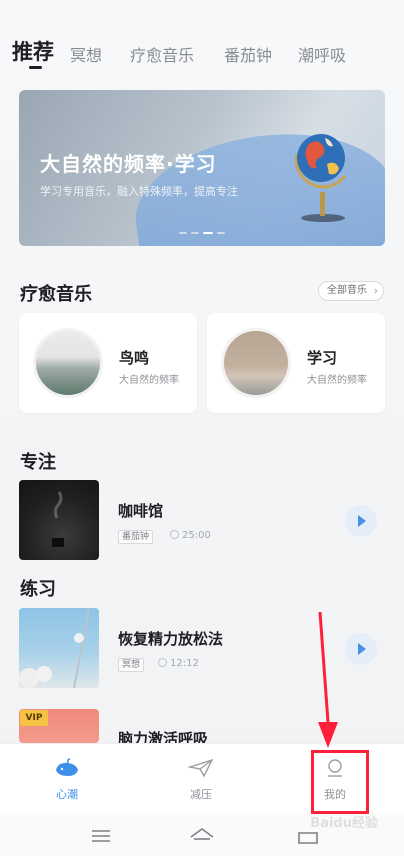 The height and width of the screenshot is (856, 404). Describe the element at coordinates (208, 233) in the screenshot. I see `indicator-dot-active` at that location.